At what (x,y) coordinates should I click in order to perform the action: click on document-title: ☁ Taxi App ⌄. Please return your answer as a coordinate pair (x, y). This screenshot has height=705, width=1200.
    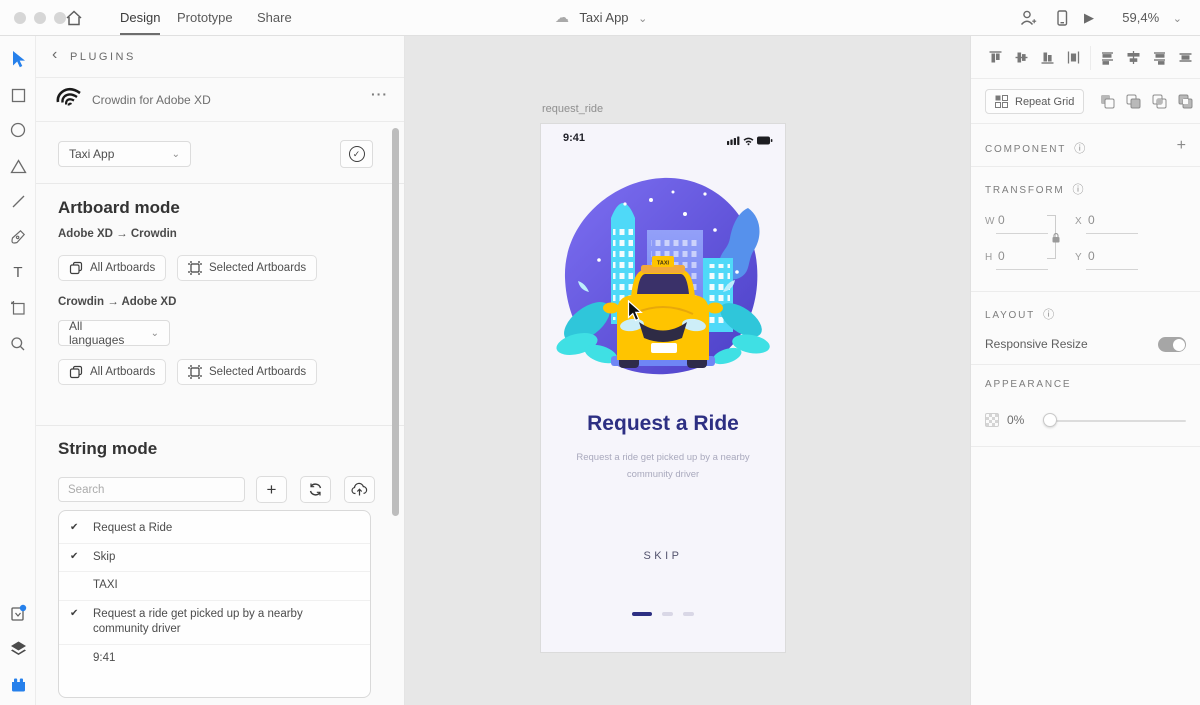
    Looking at the image, I should click on (601, 17).